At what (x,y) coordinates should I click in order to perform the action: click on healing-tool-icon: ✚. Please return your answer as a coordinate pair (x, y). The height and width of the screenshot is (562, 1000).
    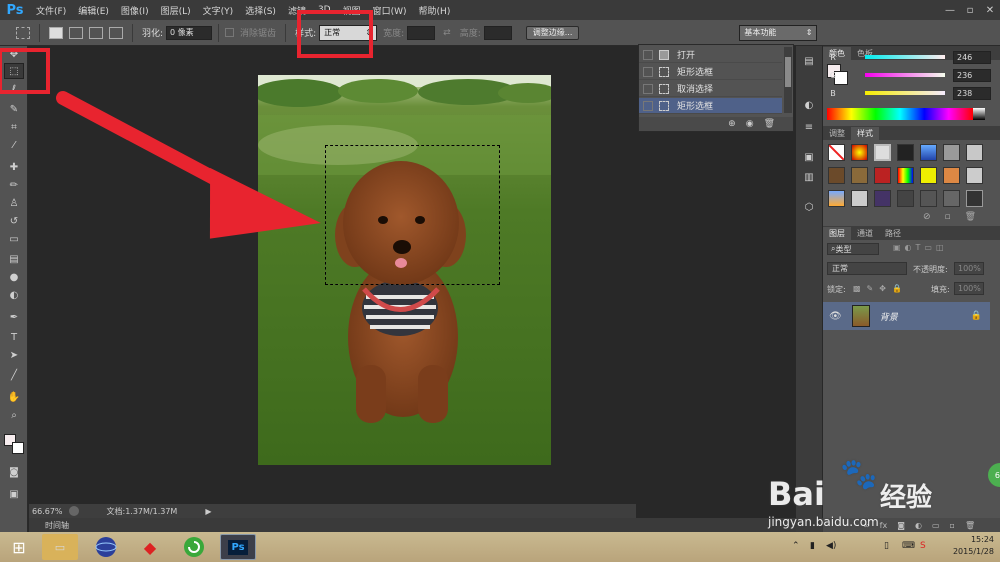
    Looking at the image, I should click on (14, 167).